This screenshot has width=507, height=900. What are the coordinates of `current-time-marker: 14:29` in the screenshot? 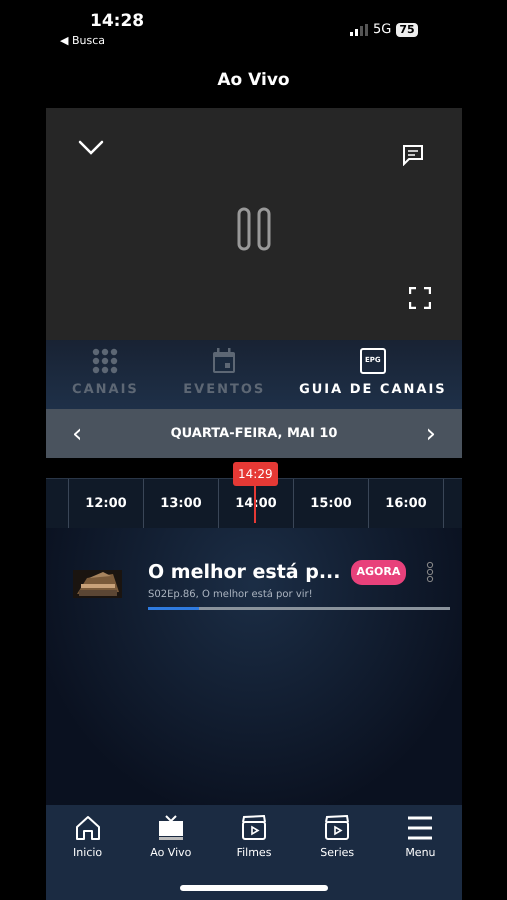 It's located at (255, 474).